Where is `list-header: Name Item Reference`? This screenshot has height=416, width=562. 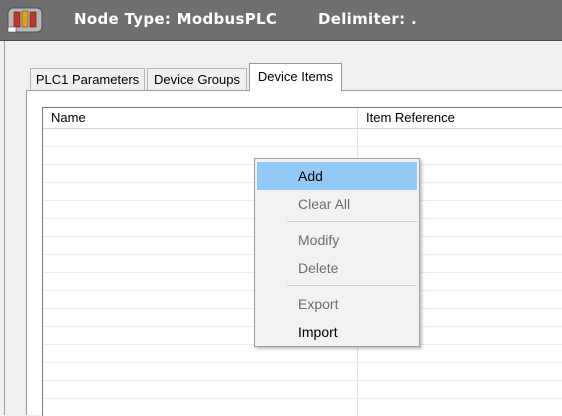
list-header: Name Item Reference is located at coordinates (302, 118).